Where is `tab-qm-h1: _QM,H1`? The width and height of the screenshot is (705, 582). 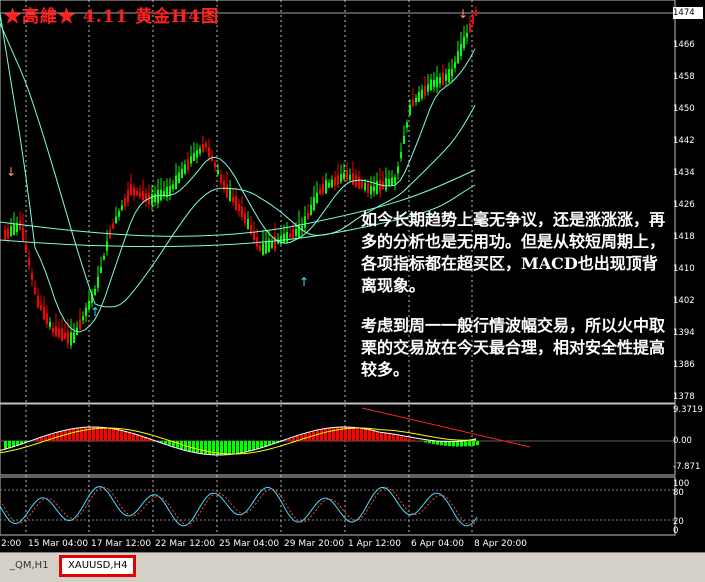
tab-qm-h1: _QM,H1 is located at coordinates (29, 566).